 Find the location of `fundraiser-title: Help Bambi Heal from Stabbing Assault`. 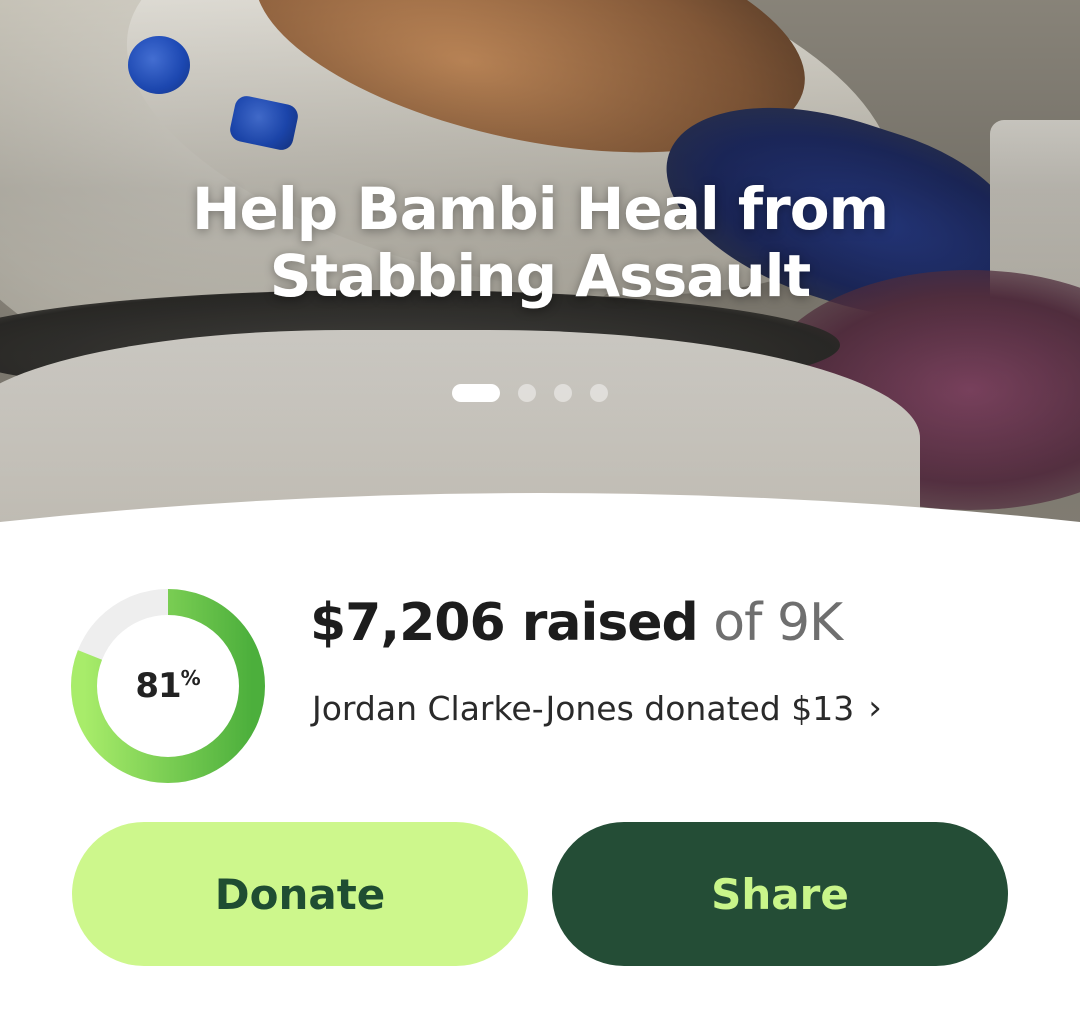

fundraiser-title: Help Bambi Heal from Stabbing Assault is located at coordinates (540, 242).